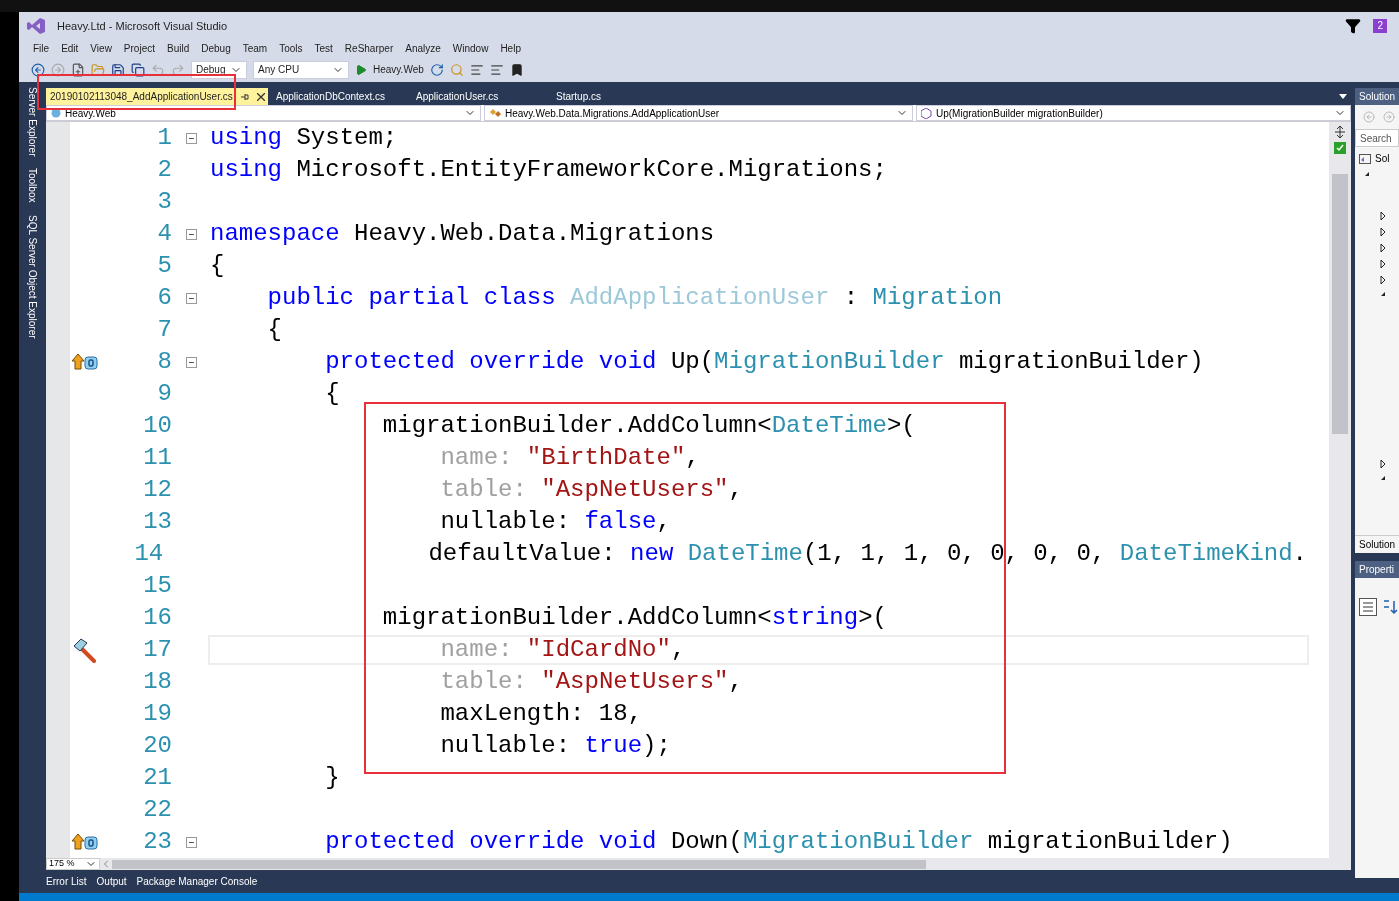 This screenshot has width=1399, height=901. What do you see at coordinates (70, 48) in the screenshot?
I see `menu-item: Edit` at bounding box center [70, 48].